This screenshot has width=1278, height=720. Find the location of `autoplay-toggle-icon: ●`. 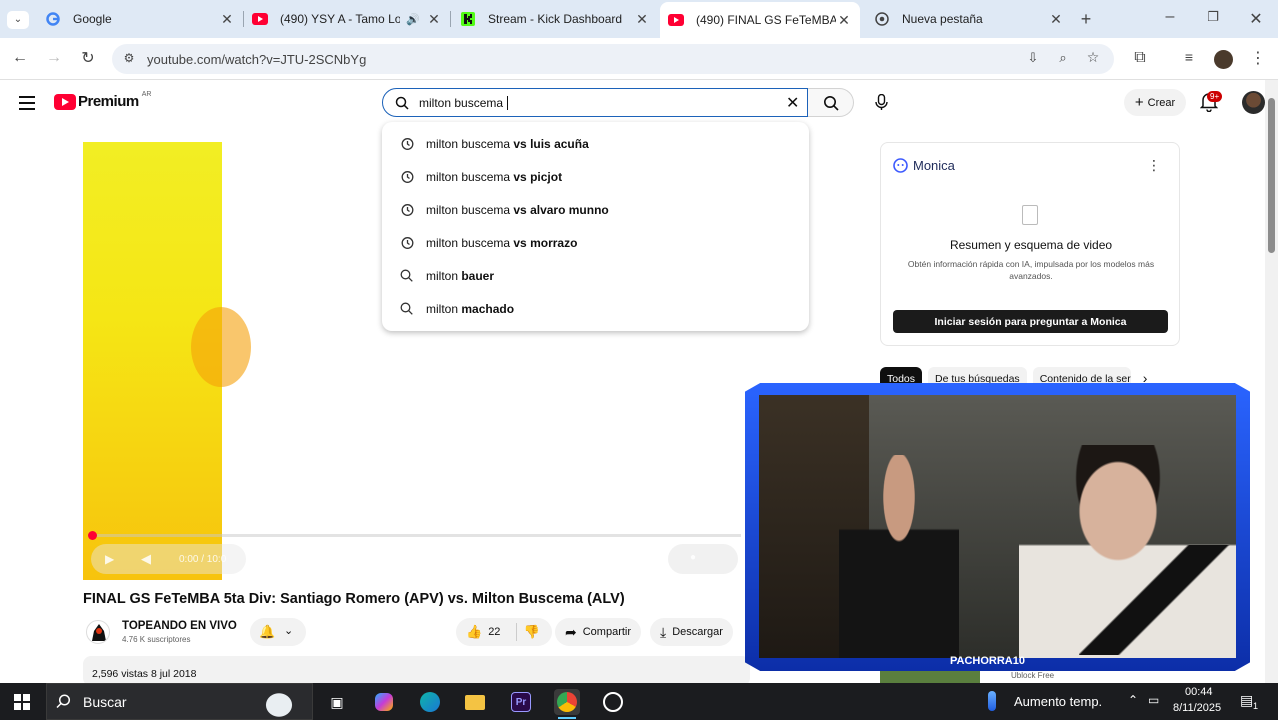

autoplay-toggle-icon: ● is located at coordinates (693, 557).